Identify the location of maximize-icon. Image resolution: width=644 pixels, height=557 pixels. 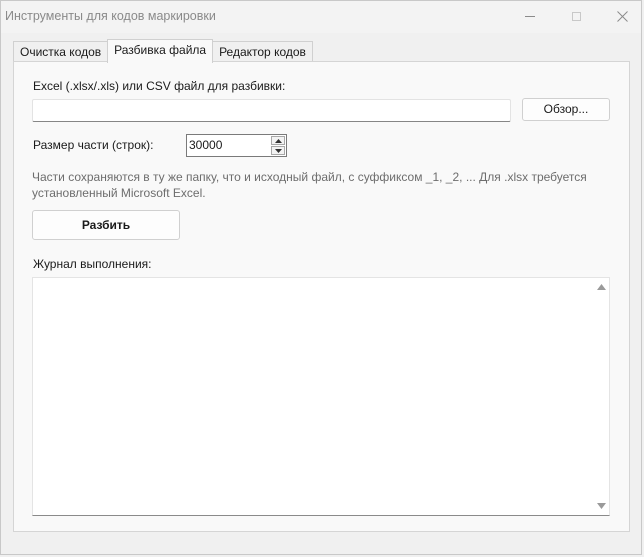
(576, 16).